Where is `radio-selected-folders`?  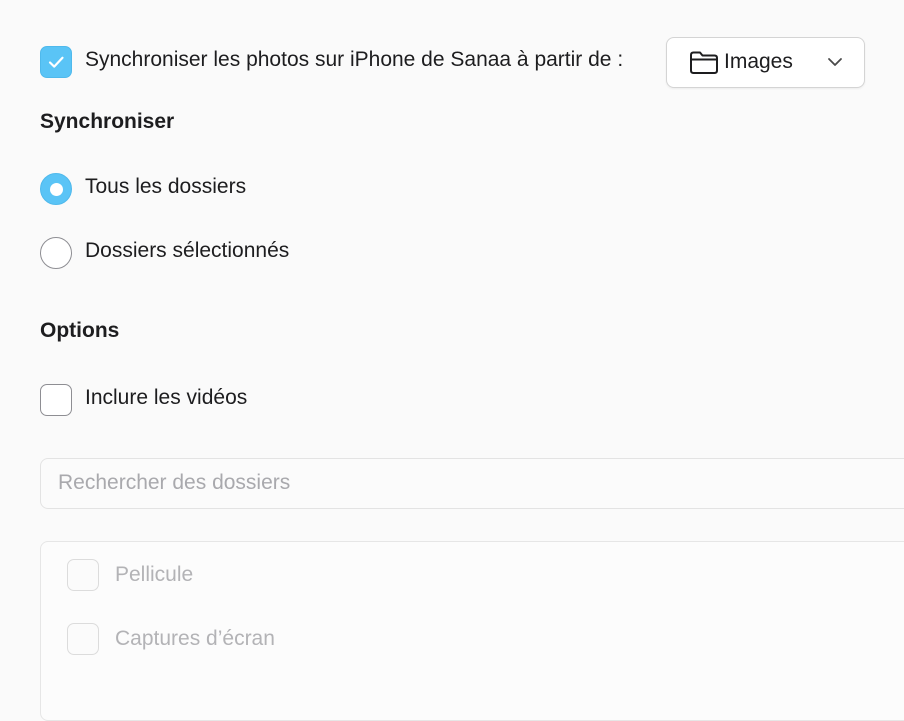
radio-selected-folders is located at coordinates (56, 253).